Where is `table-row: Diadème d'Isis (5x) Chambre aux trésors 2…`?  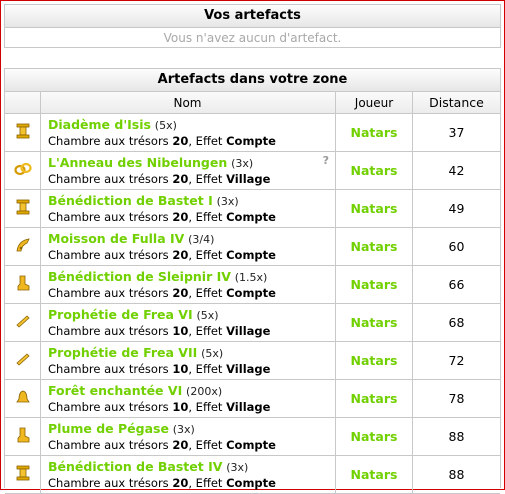
table-row: Diadème d'Isis (5x) Chambre aux trésors 2… is located at coordinates (252, 132).